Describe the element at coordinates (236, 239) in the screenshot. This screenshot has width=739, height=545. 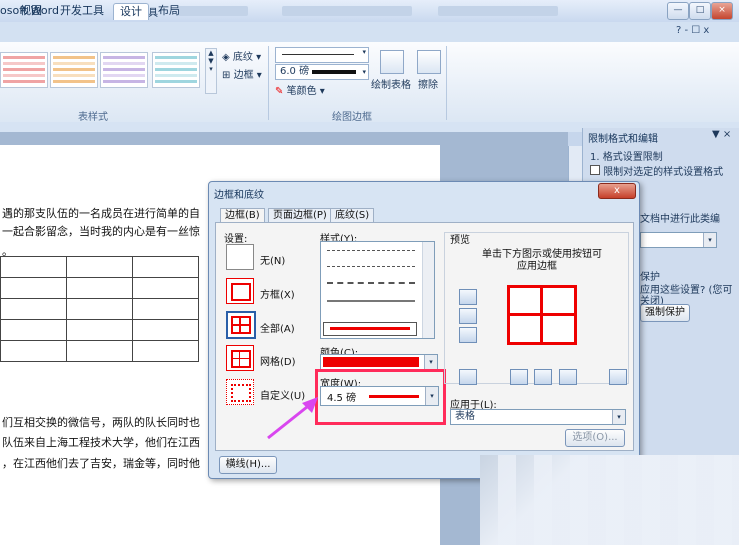
I see `settings-label: 设置:` at that location.